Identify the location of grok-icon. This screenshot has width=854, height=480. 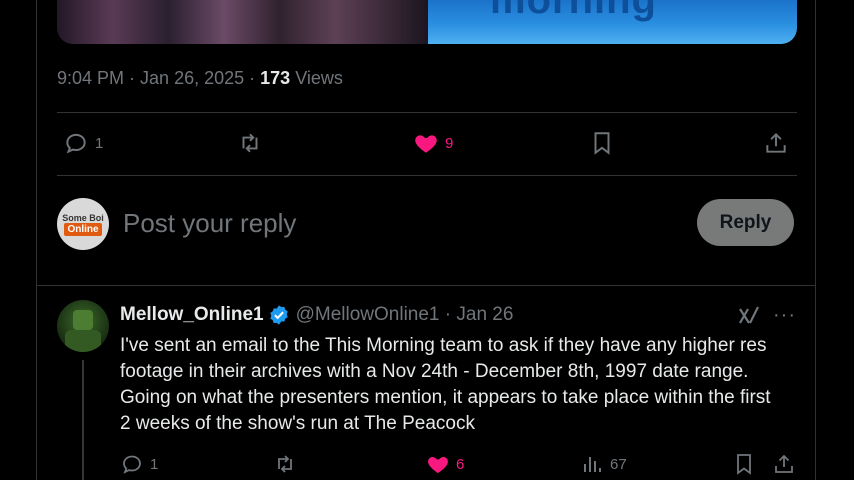
(749, 316).